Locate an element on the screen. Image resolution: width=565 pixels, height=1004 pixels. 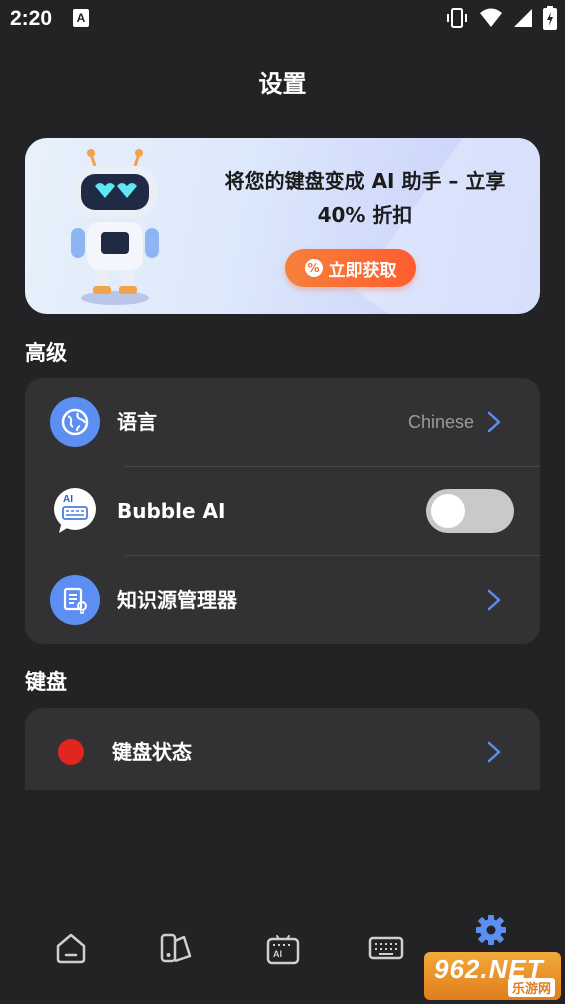
nav-settings is located at coordinates (491, 930).